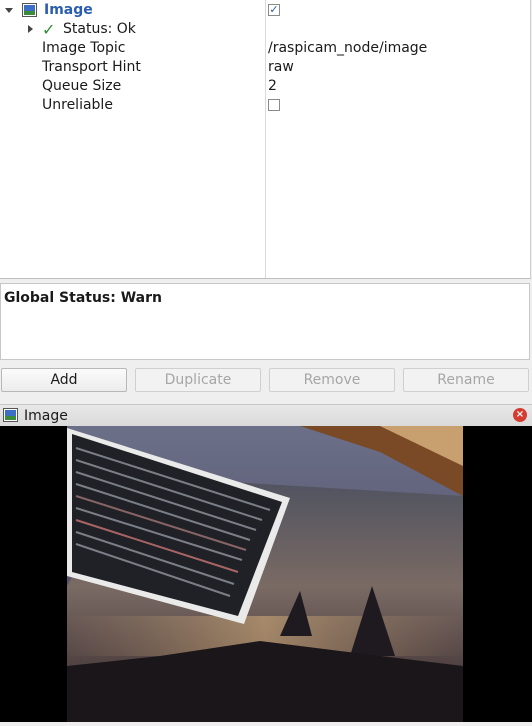 The image size is (532, 726). What do you see at coordinates (46, 416) in the screenshot?
I see `image-panel-title: Image` at bounding box center [46, 416].